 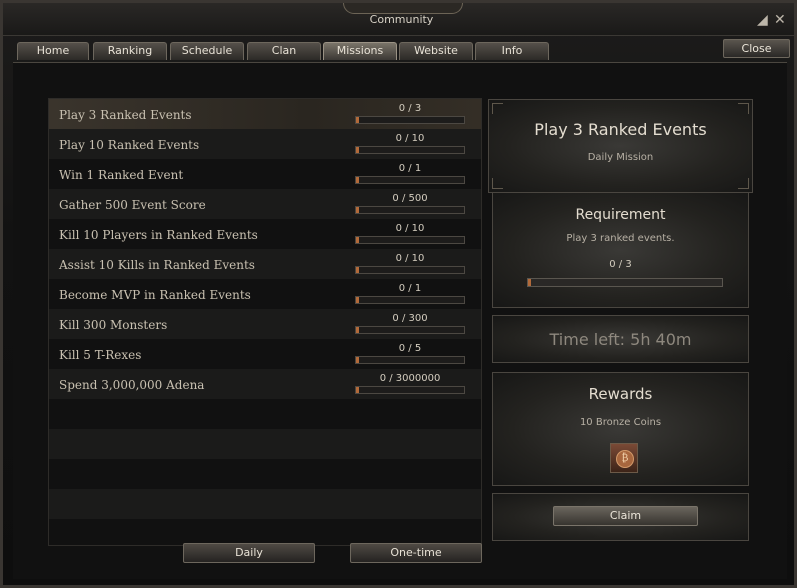 What do you see at coordinates (756, 48) in the screenshot?
I see `close-button: Close` at bounding box center [756, 48].